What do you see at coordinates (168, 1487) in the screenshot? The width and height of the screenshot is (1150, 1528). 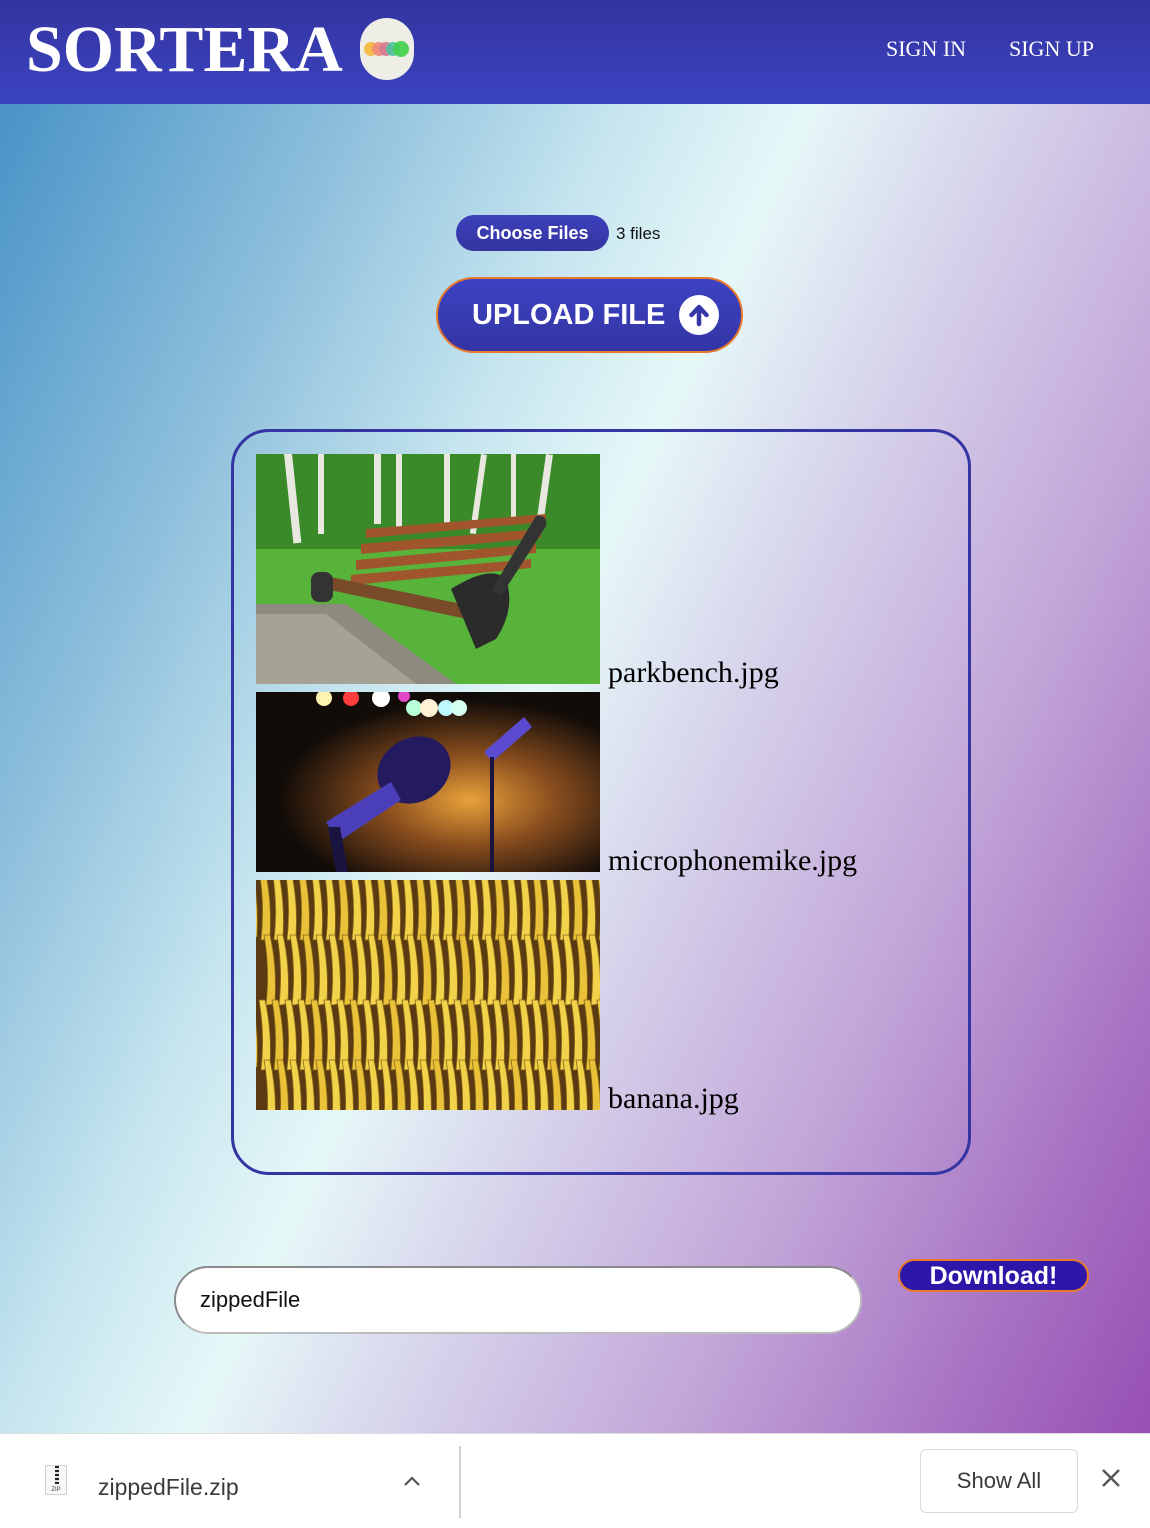 I see `downloaded-file-name: zippedFile.zip` at bounding box center [168, 1487].